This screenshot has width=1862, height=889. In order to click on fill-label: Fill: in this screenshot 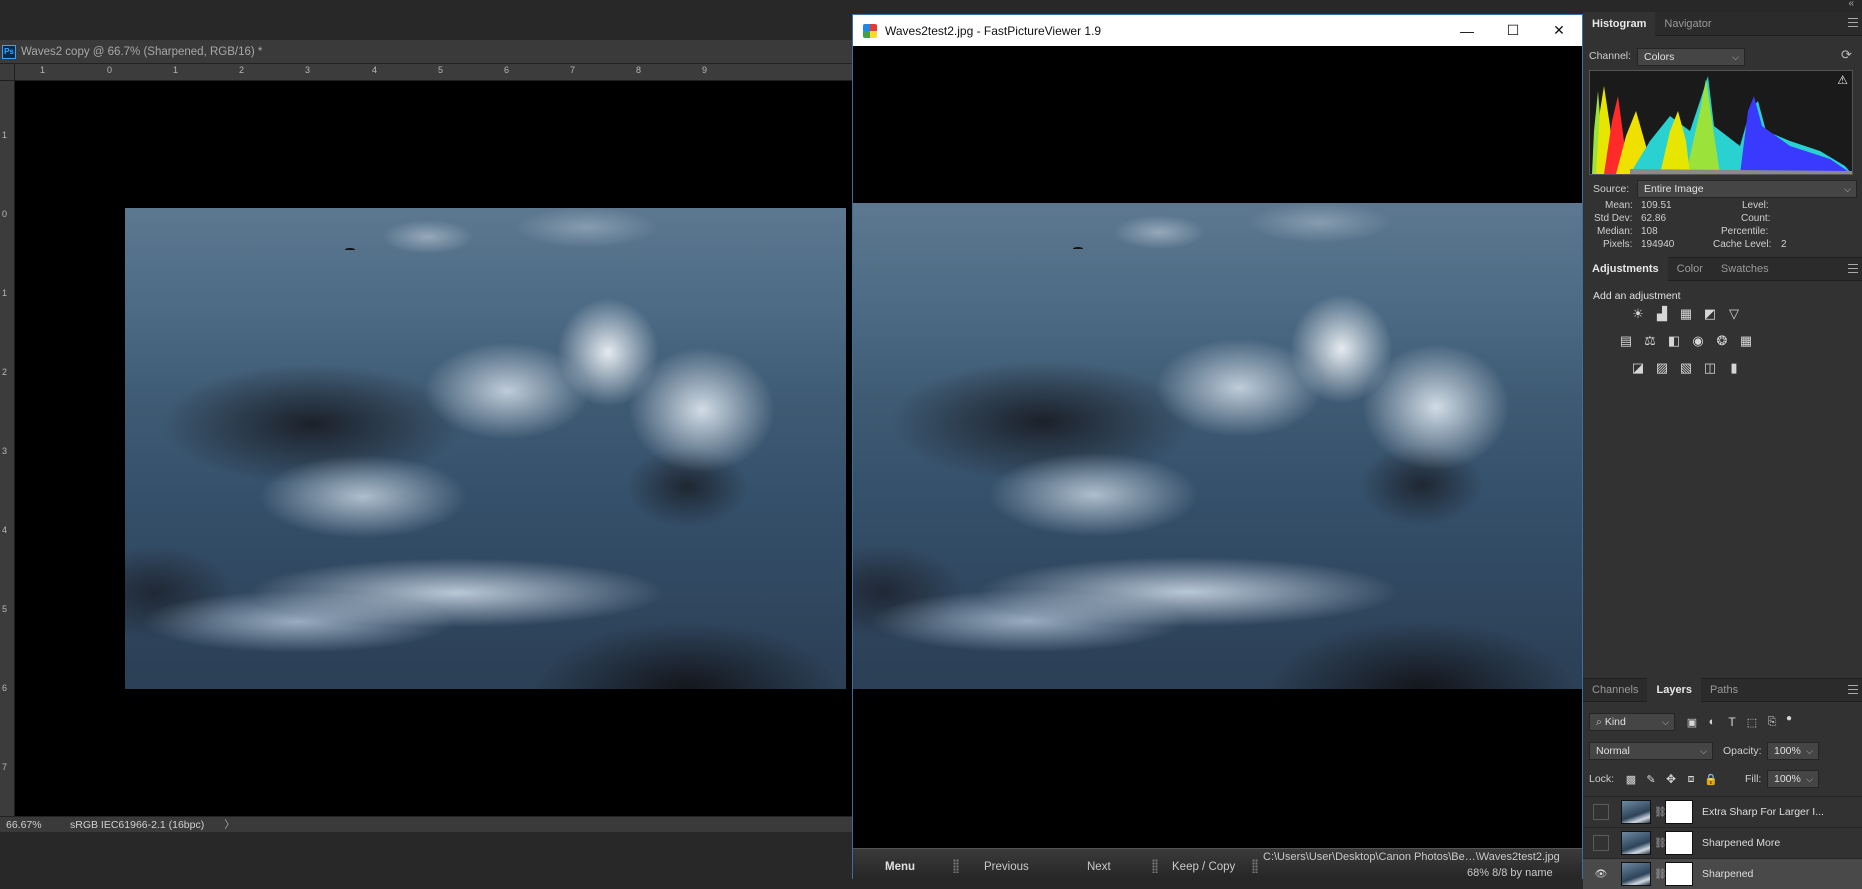, I will do `click(1753, 779)`.